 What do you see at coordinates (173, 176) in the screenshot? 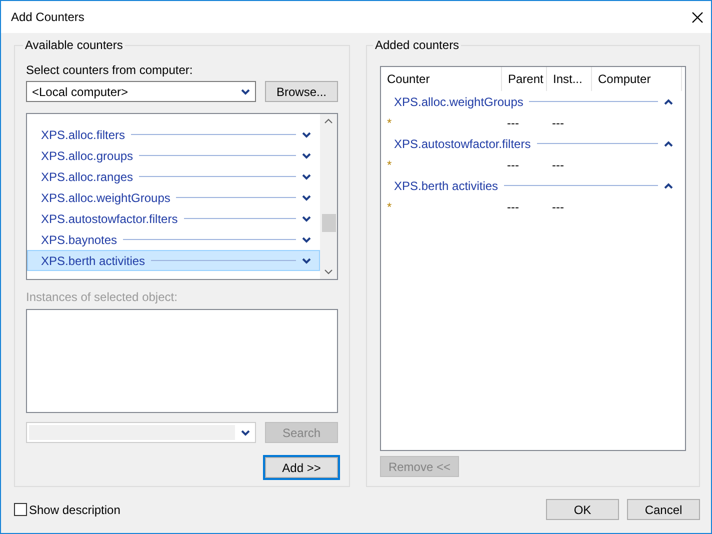
I see `counter-item: XPS.alloc.ranges` at bounding box center [173, 176].